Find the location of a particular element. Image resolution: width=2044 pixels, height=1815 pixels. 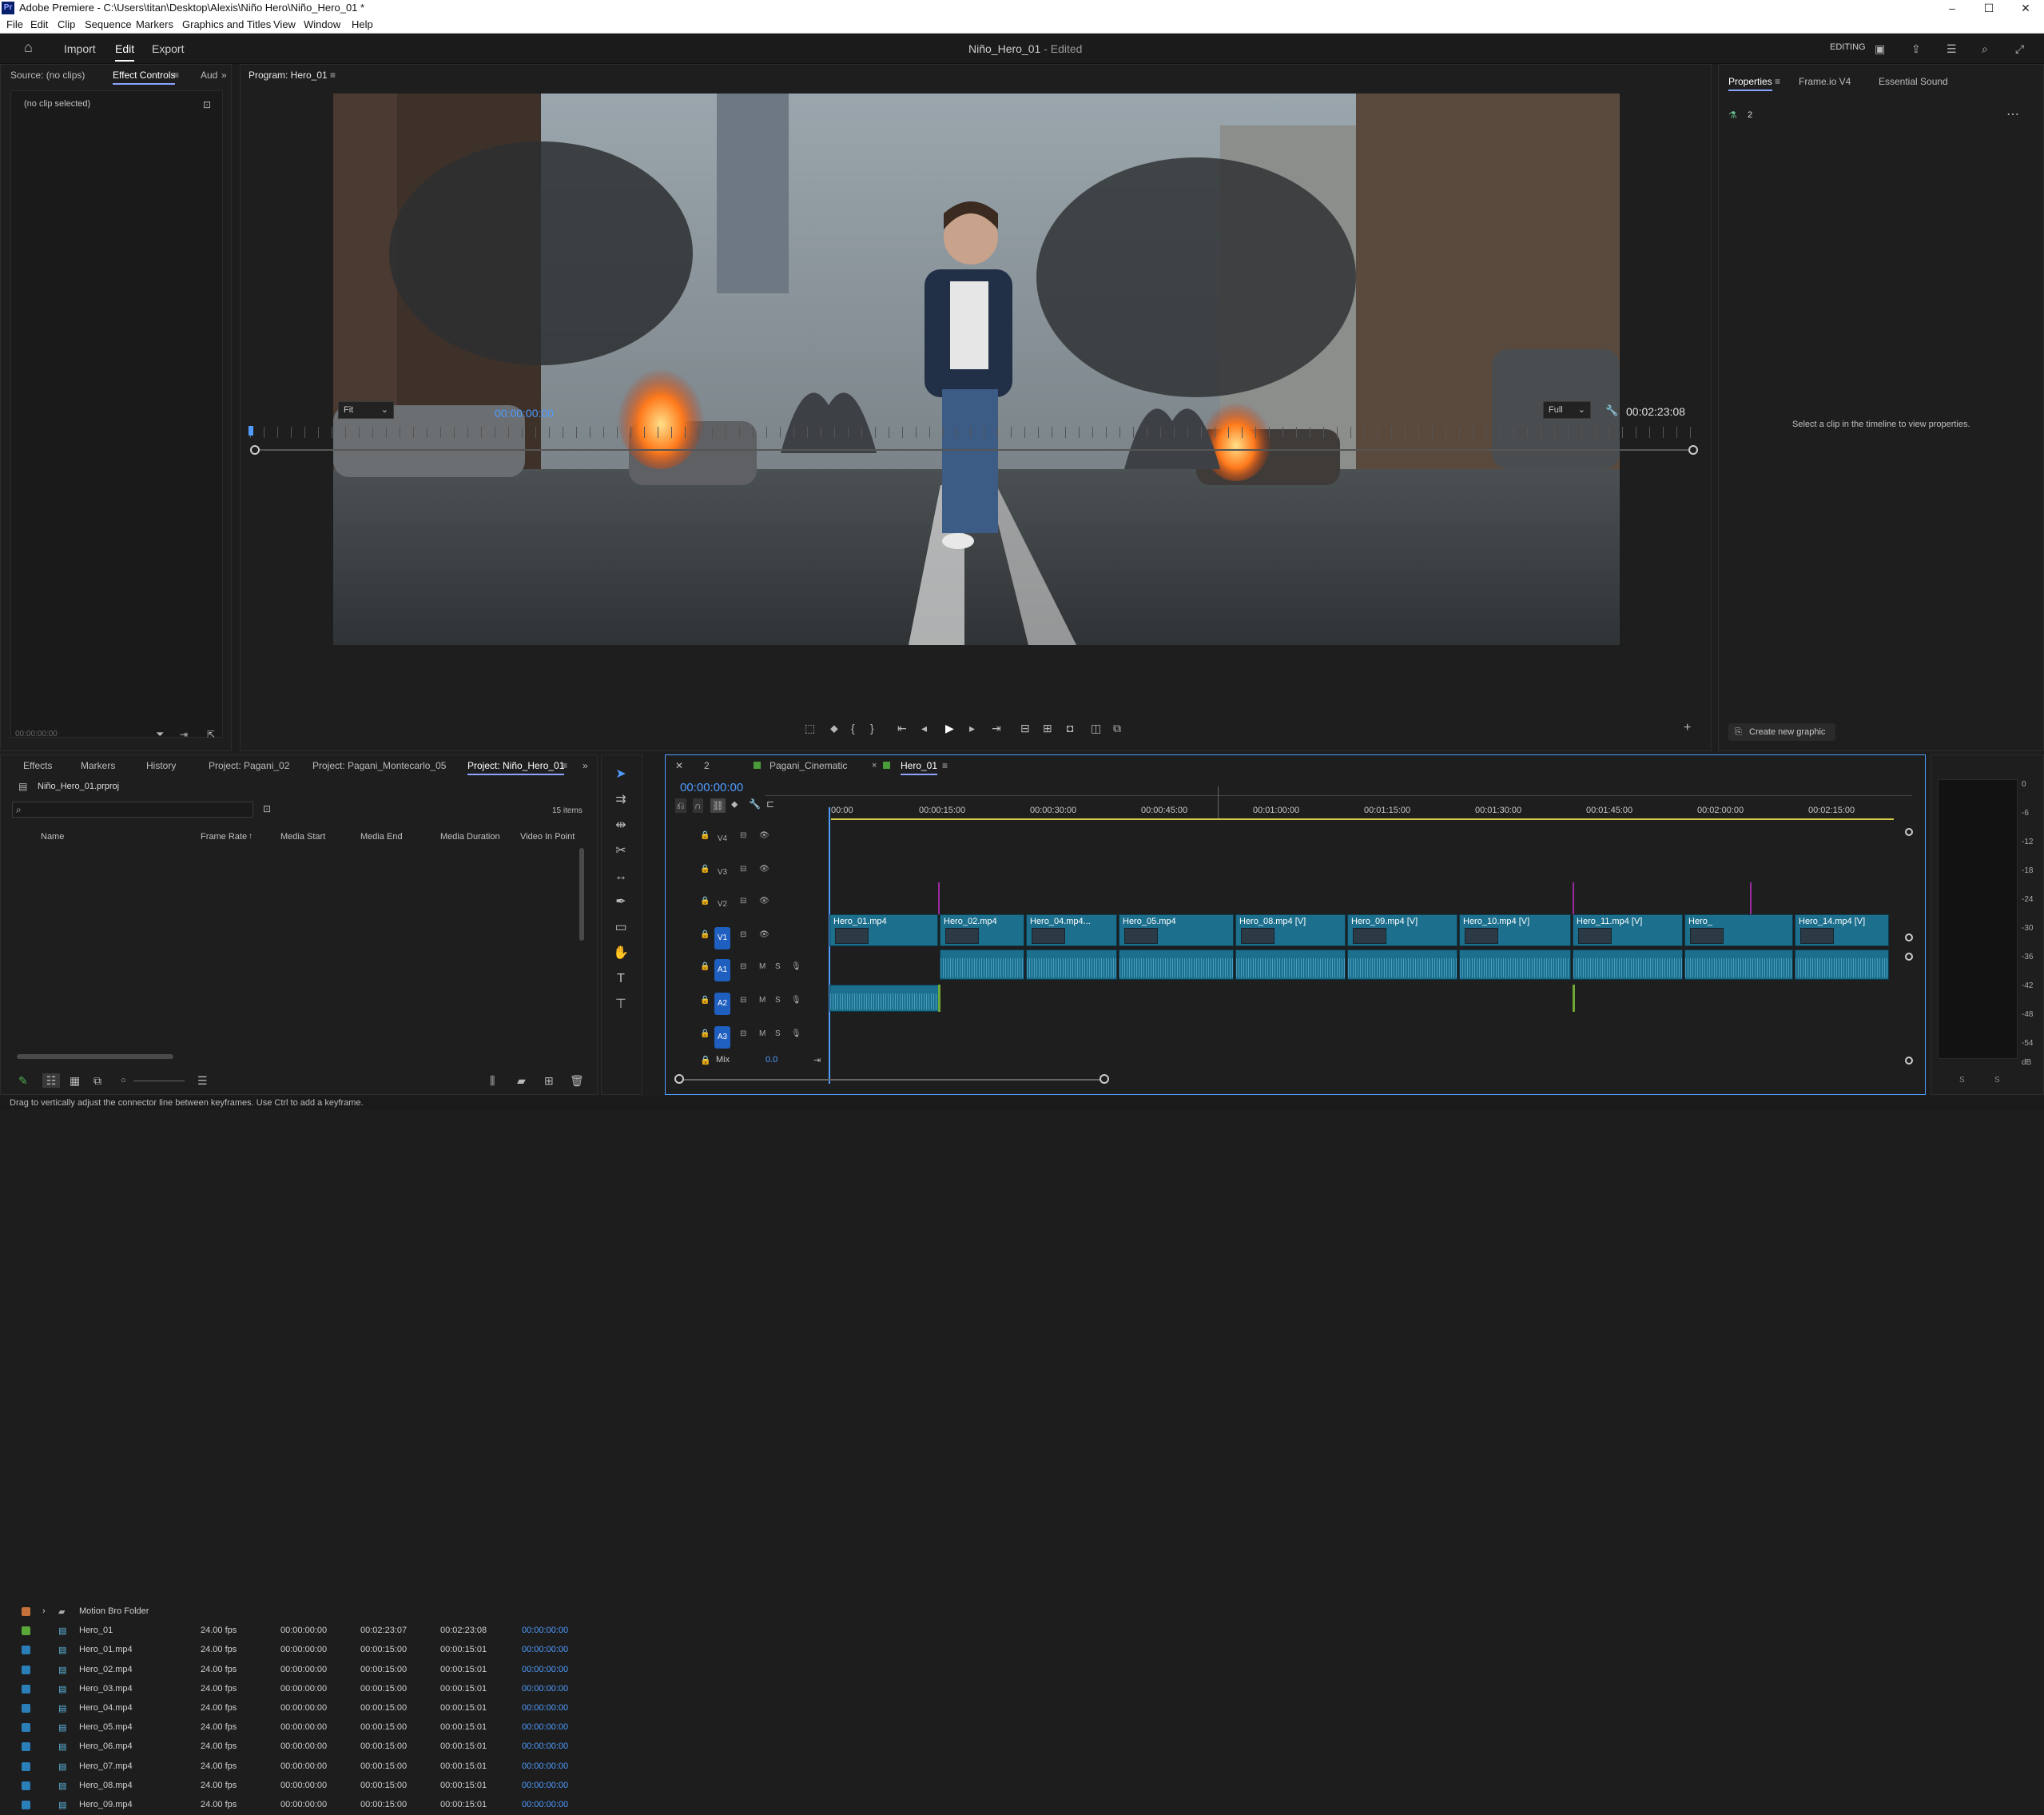

timeline-menu-icon: ≡ is located at coordinates (945, 765).